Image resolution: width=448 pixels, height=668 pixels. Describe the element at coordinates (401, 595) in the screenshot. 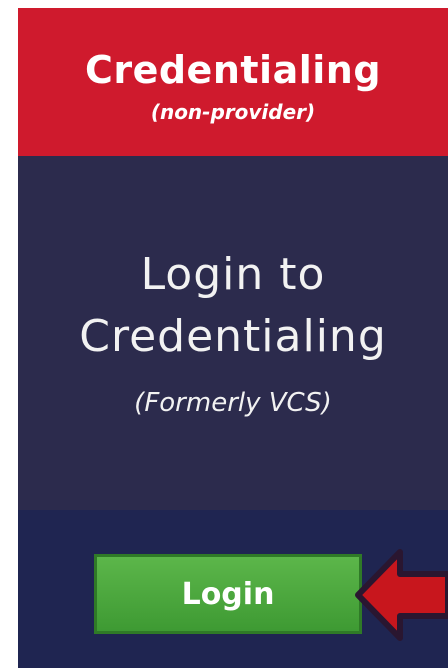

I see `arrow-left-icon` at that location.